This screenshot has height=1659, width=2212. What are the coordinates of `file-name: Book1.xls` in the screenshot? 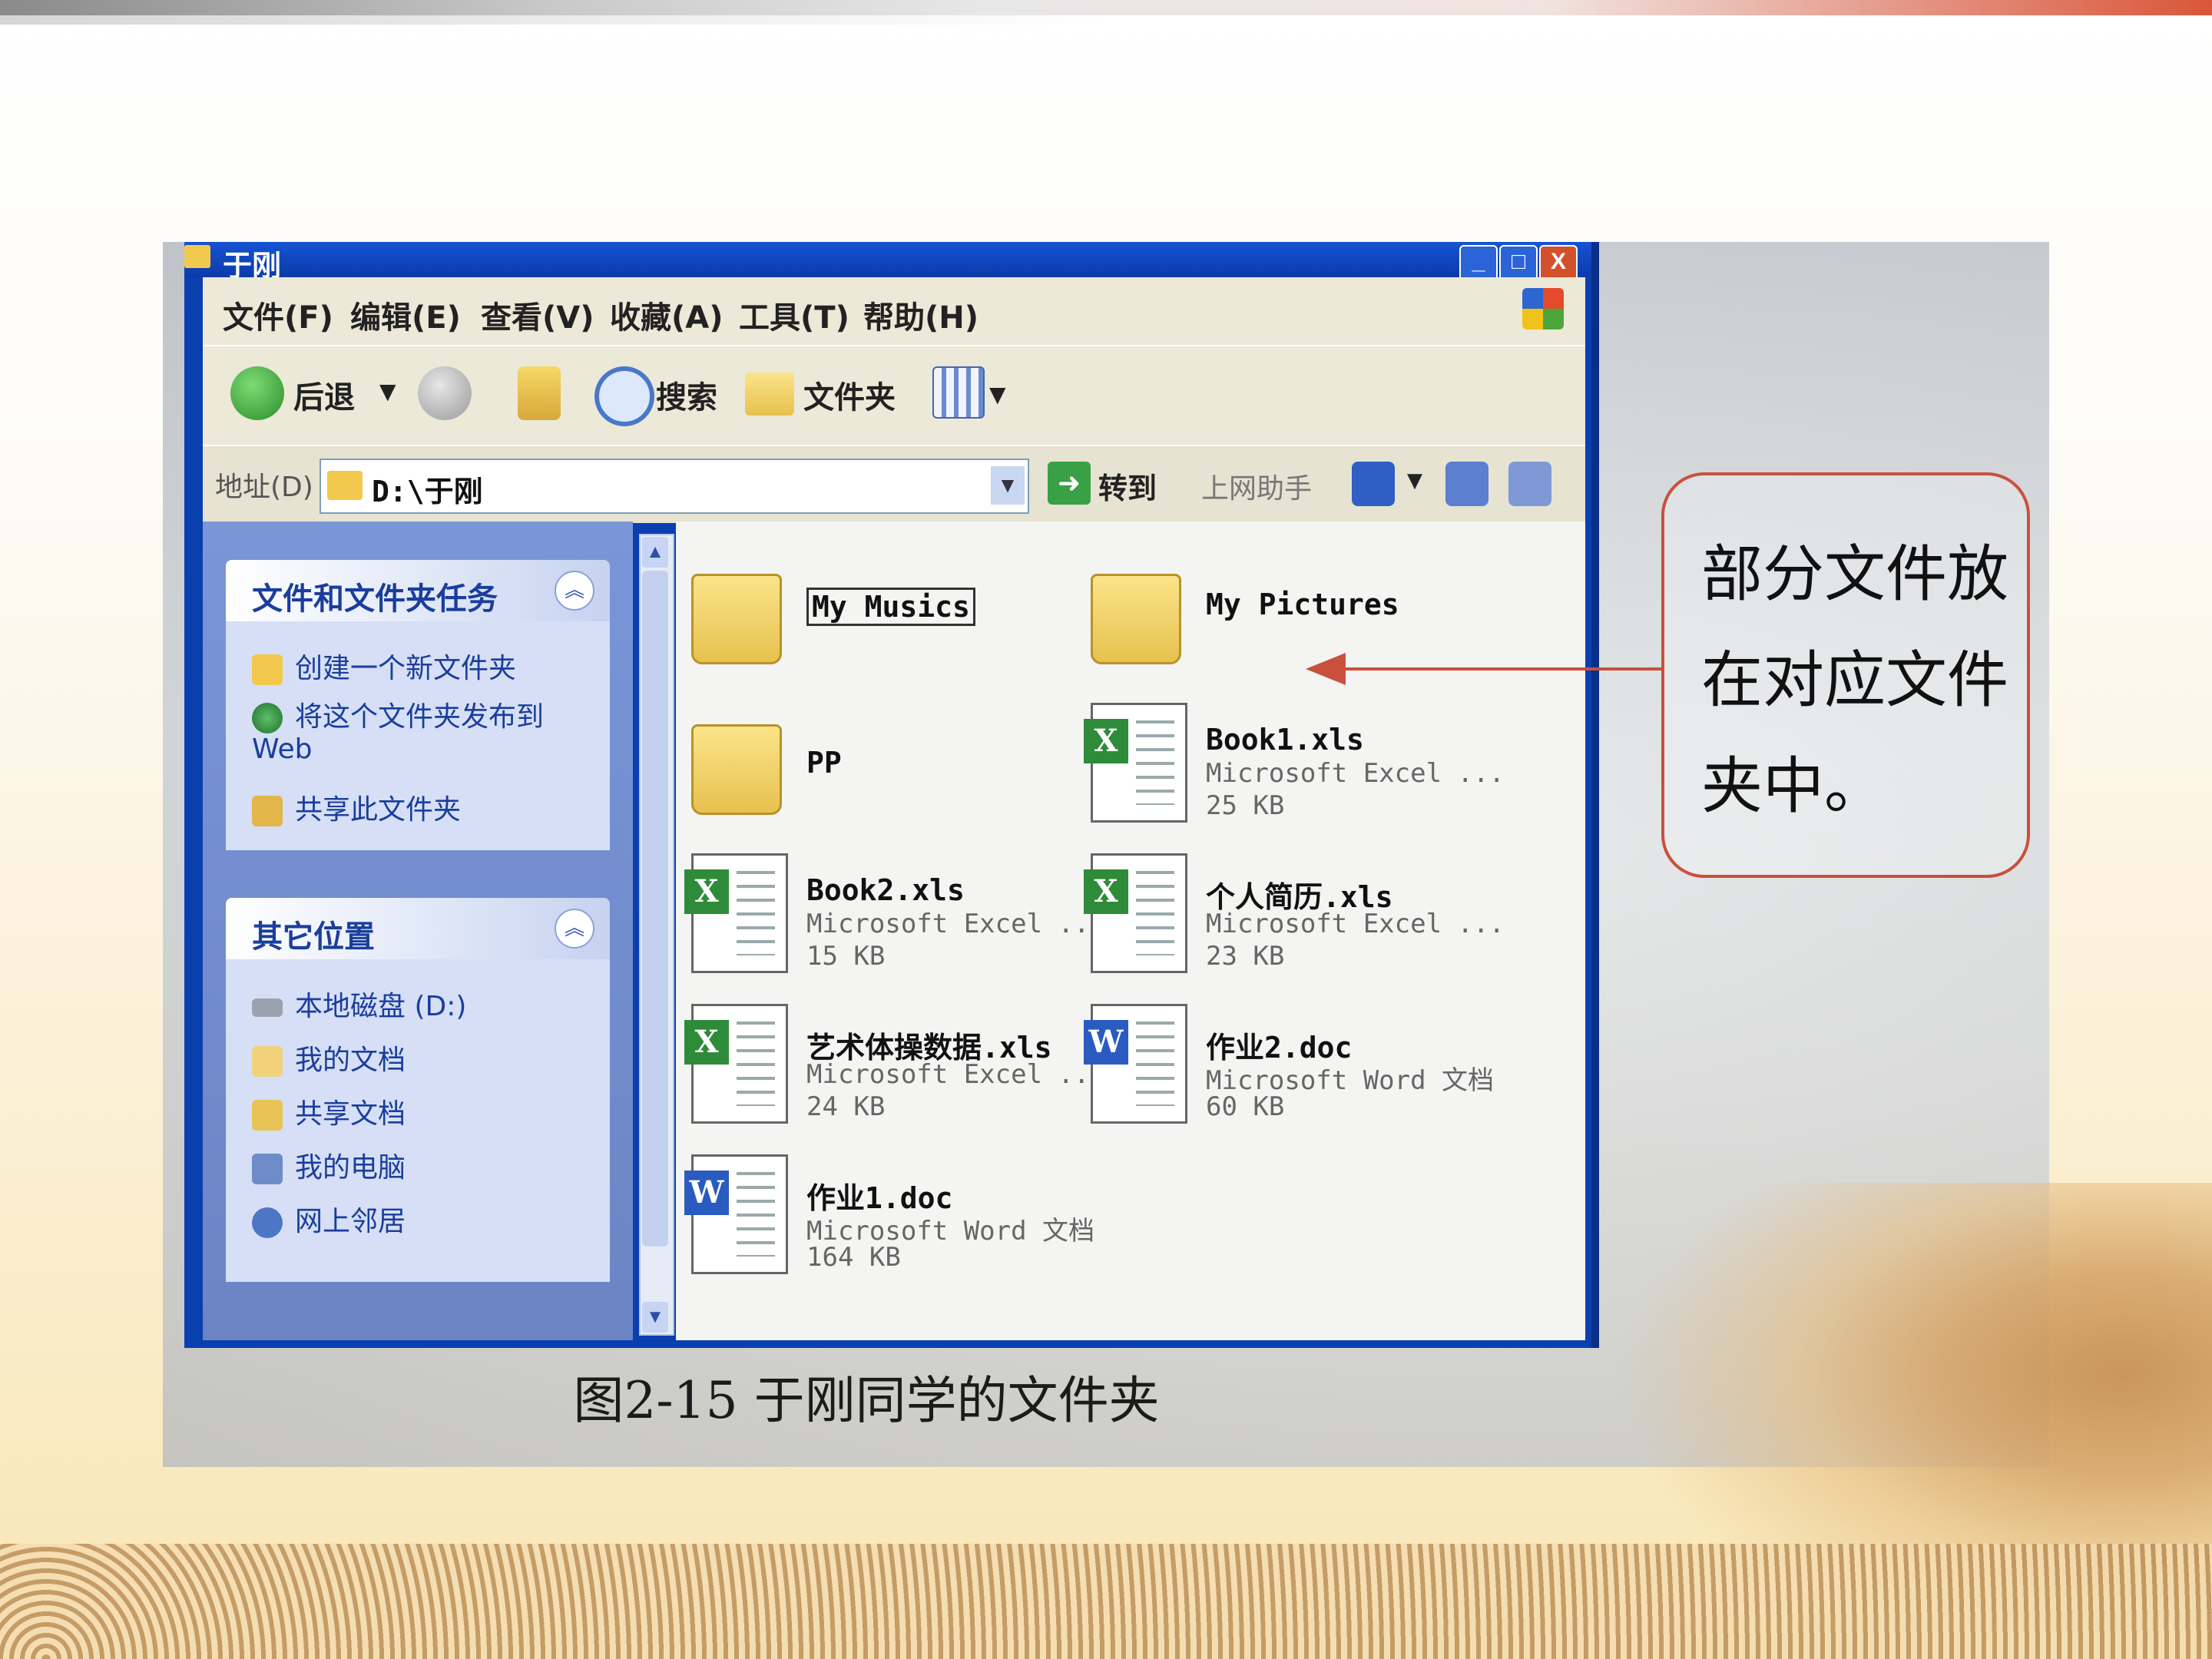 It's located at (1285, 740).